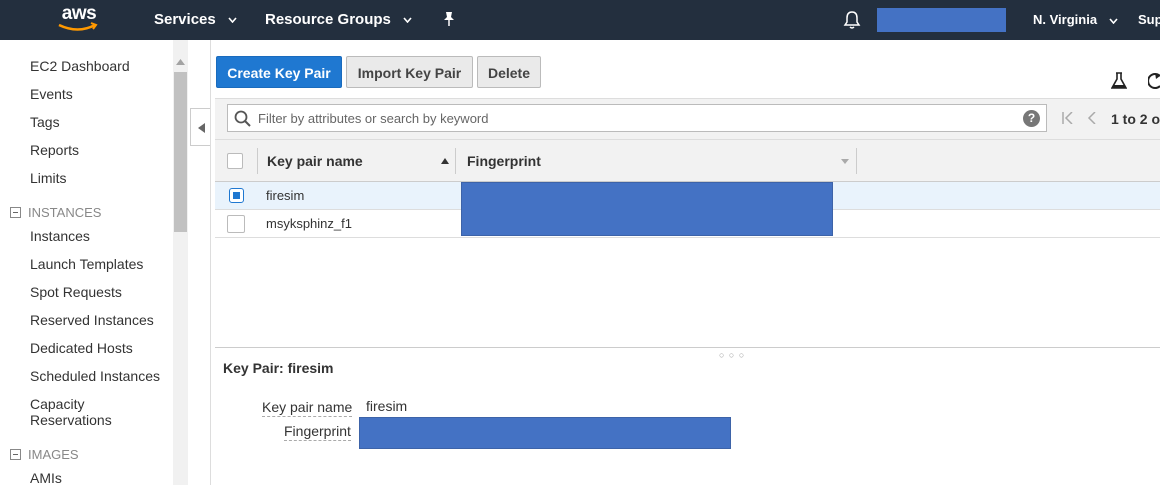 The height and width of the screenshot is (486, 1160). I want to click on sidebar-item-label: Reservations, so click(71, 420).